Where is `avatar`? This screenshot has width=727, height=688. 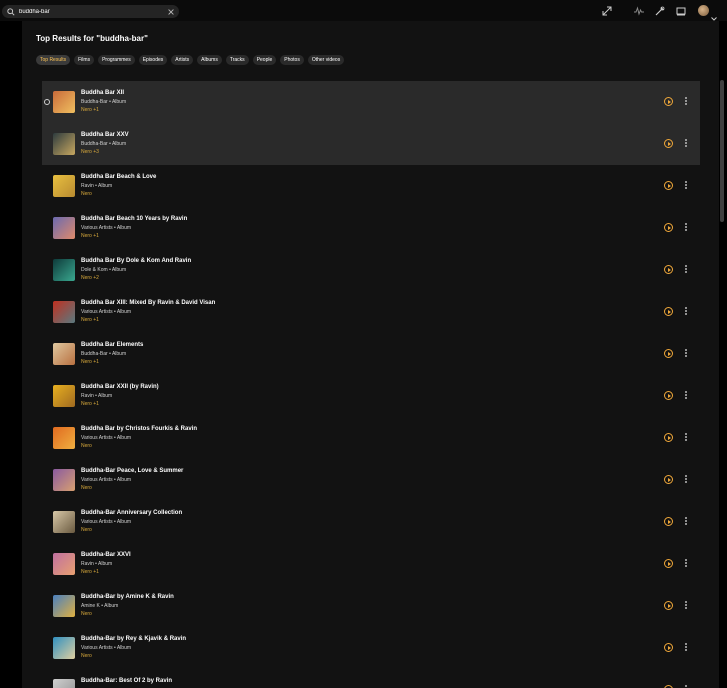 avatar is located at coordinates (703, 10).